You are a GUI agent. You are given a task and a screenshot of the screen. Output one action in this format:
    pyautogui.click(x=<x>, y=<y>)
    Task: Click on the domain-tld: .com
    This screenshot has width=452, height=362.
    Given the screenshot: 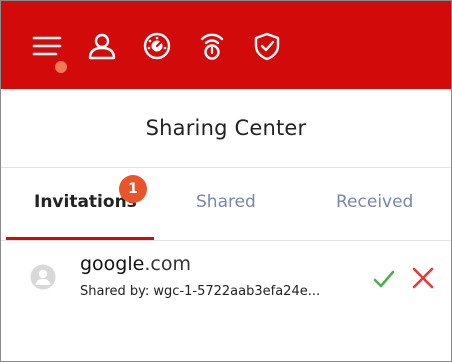 What is the action you would take?
    pyautogui.click(x=167, y=264)
    